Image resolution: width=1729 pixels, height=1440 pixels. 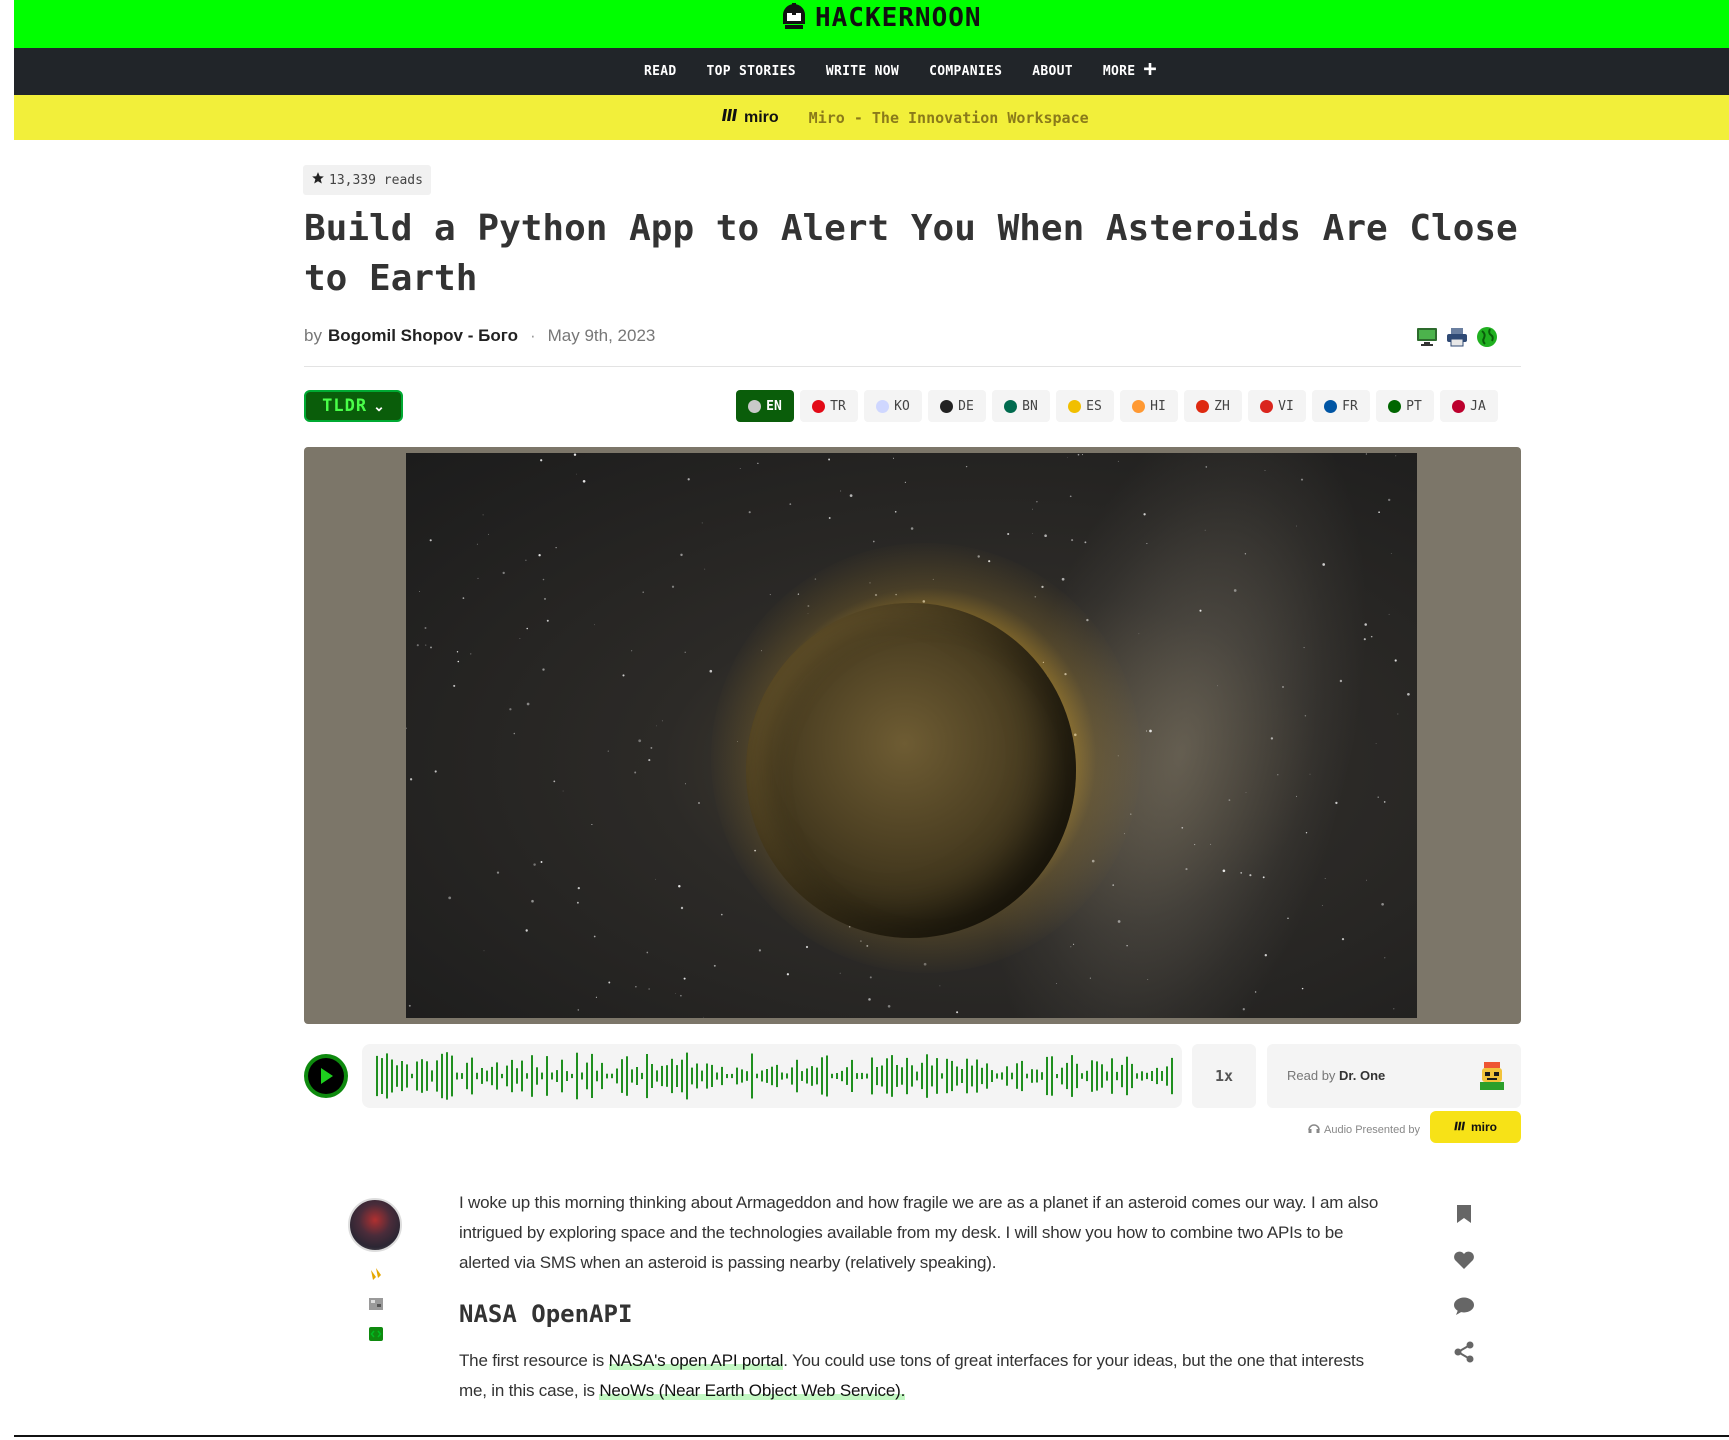 I want to click on reads-count: 13,339 reads, so click(x=376, y=180).